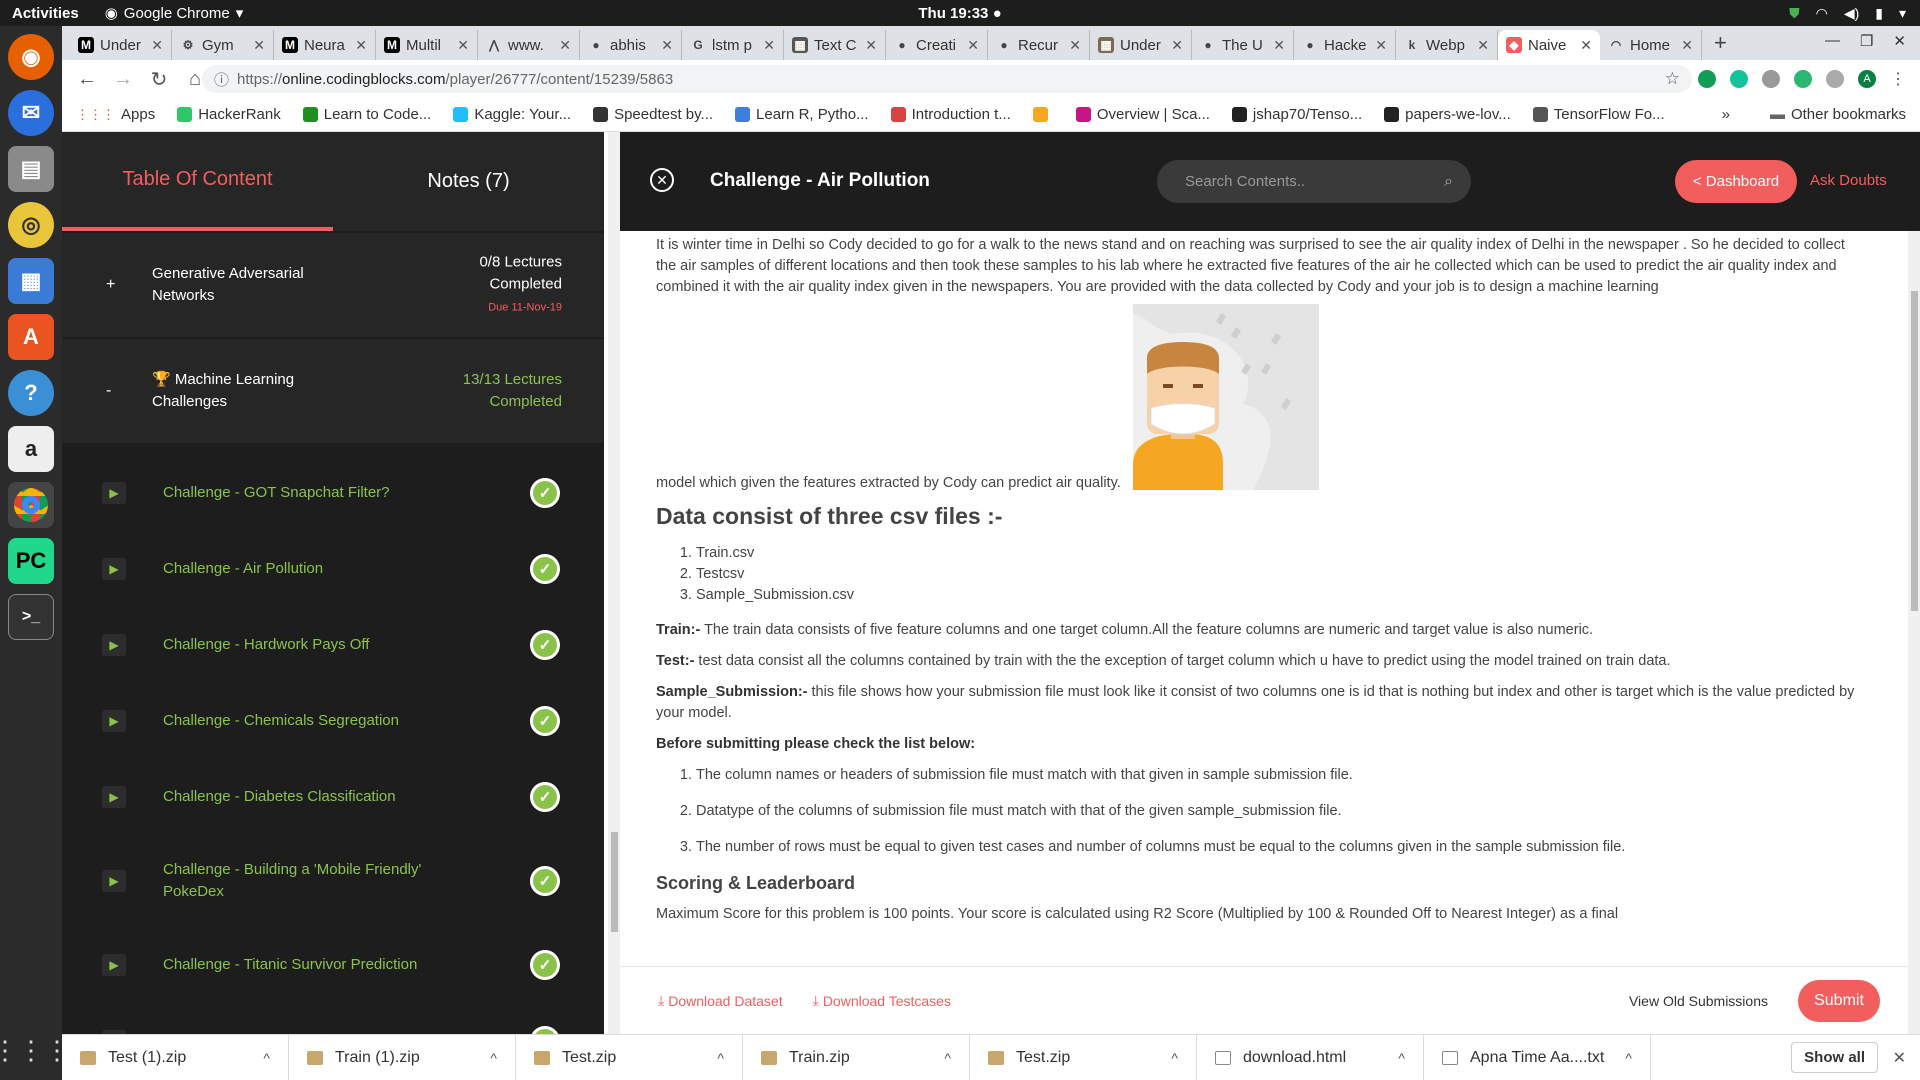 The image size is (1920, 1080). What do you see at coordinates (1898, 79) in the screenshot?
I see `menu-icon: ⋮` at bounding box center [1898, 79].